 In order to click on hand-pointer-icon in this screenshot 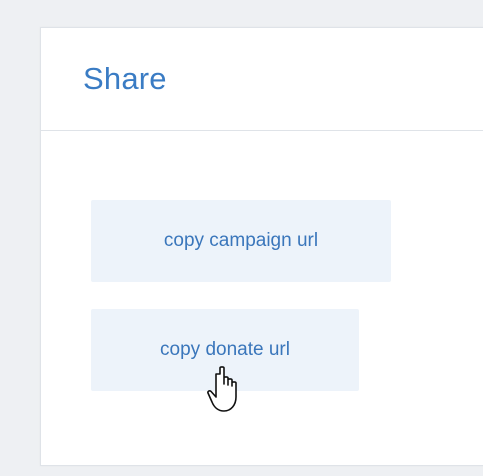, I will do `click(222, 389)`.